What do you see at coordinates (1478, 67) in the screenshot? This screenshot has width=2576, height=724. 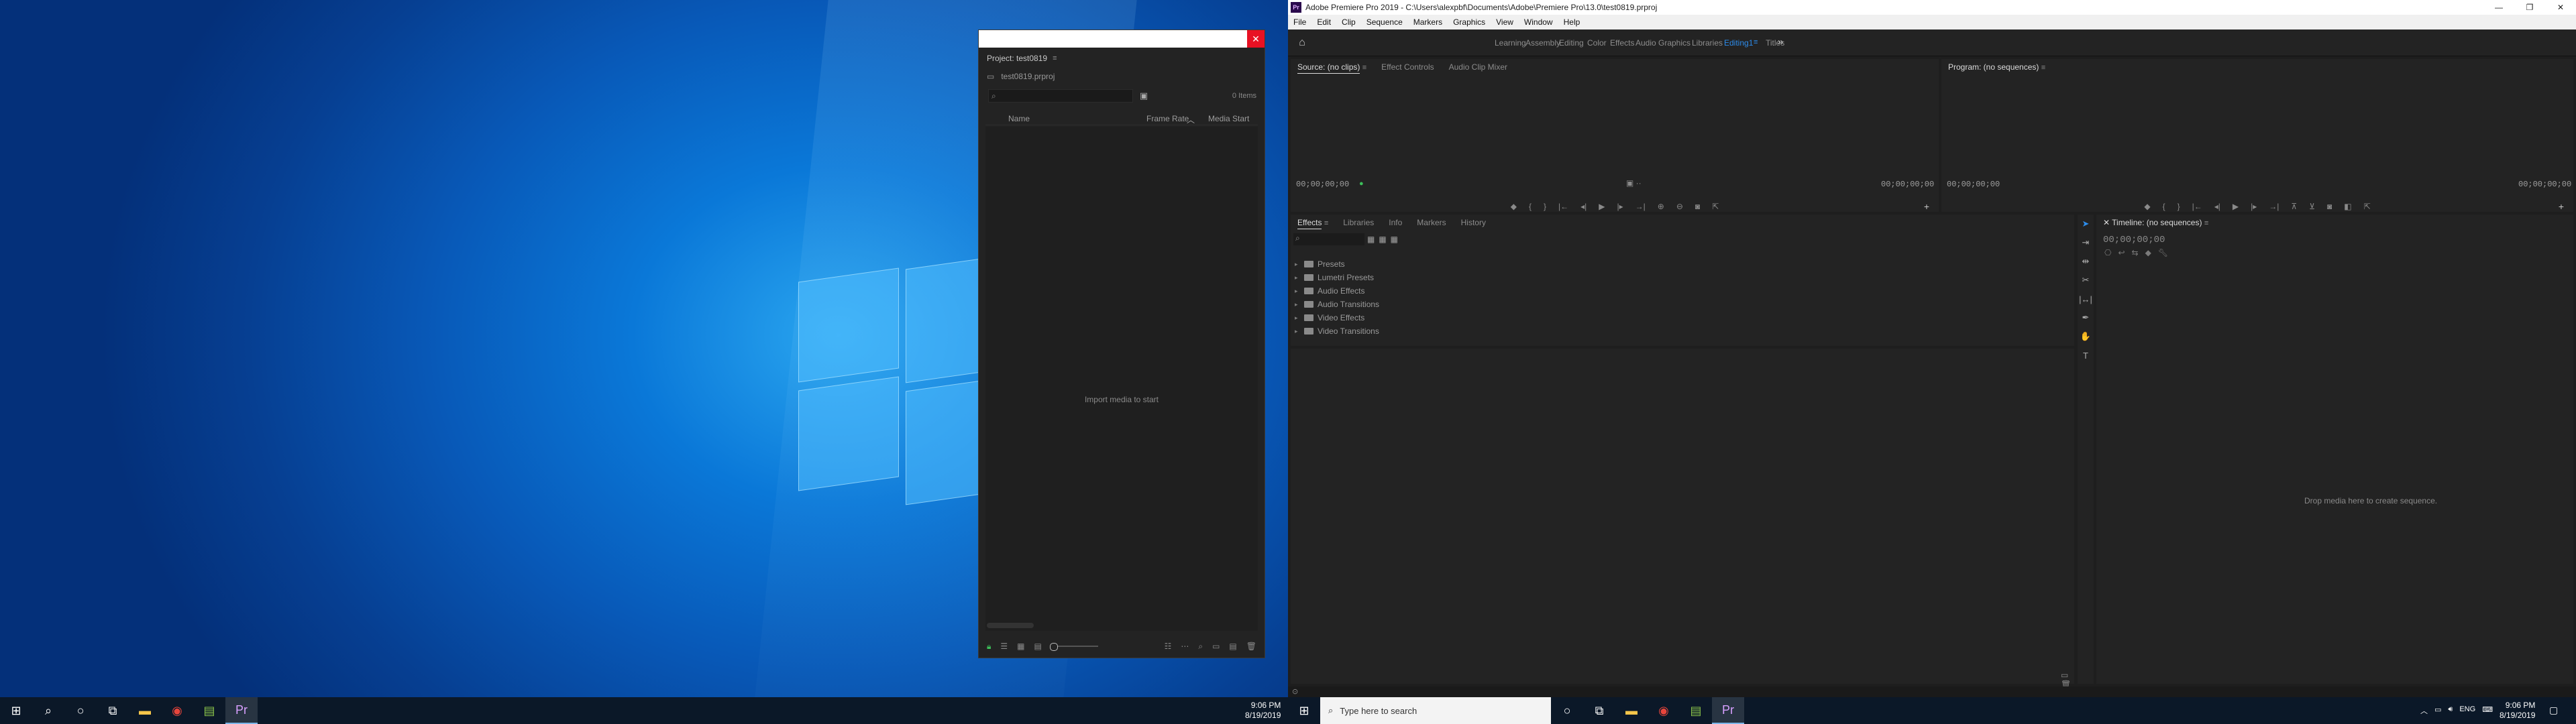 I see `tab-audio-clip-mixer: Audio Clip Mixer` at bounding box center [1478, 67].